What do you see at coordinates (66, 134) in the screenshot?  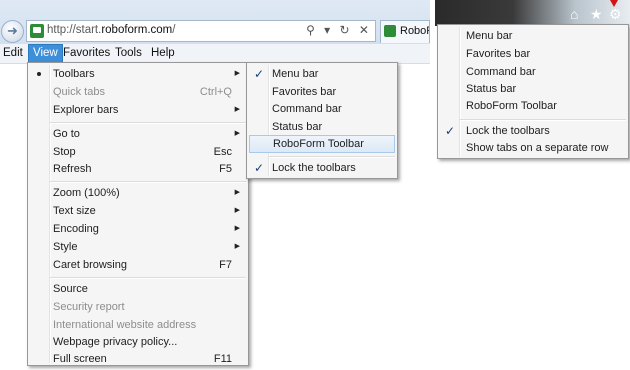 I see `item-label: Go to` at bounding box center [66, 134].